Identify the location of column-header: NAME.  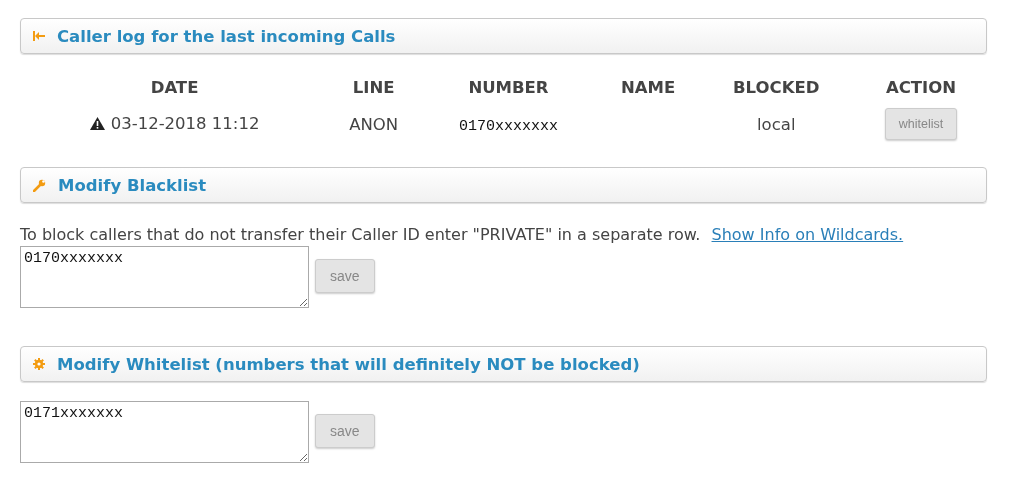
(648, 88).